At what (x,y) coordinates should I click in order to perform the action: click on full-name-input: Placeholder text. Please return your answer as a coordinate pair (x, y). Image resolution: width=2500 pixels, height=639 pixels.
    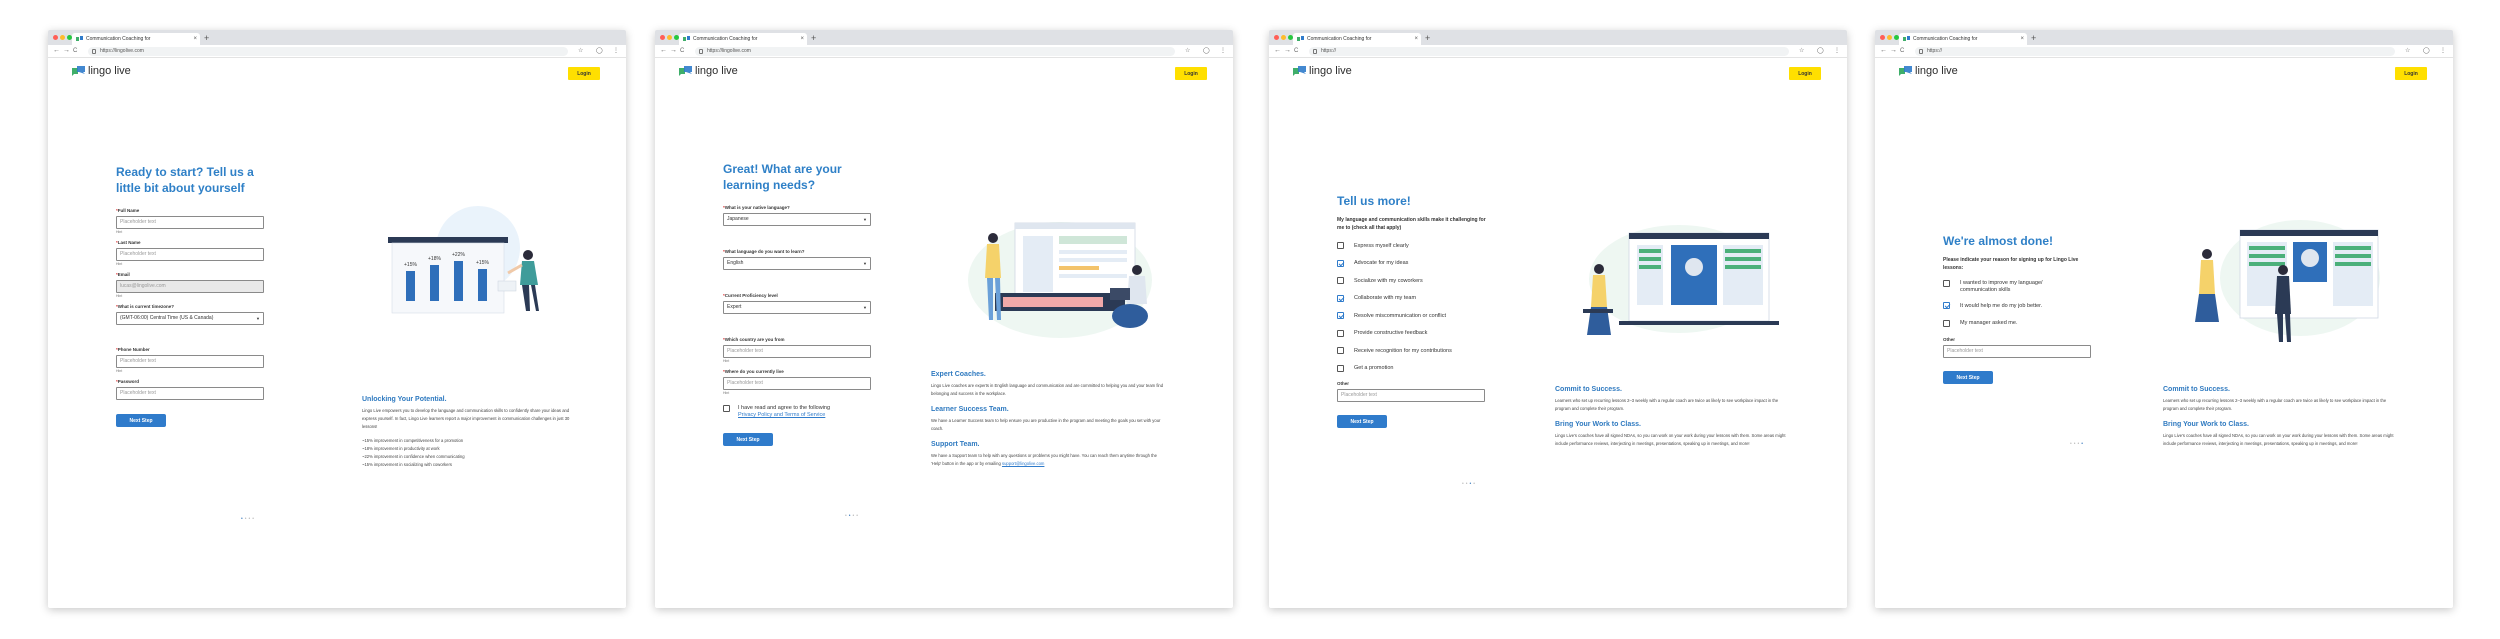
    Looking at the image, I should click on (190, 222).